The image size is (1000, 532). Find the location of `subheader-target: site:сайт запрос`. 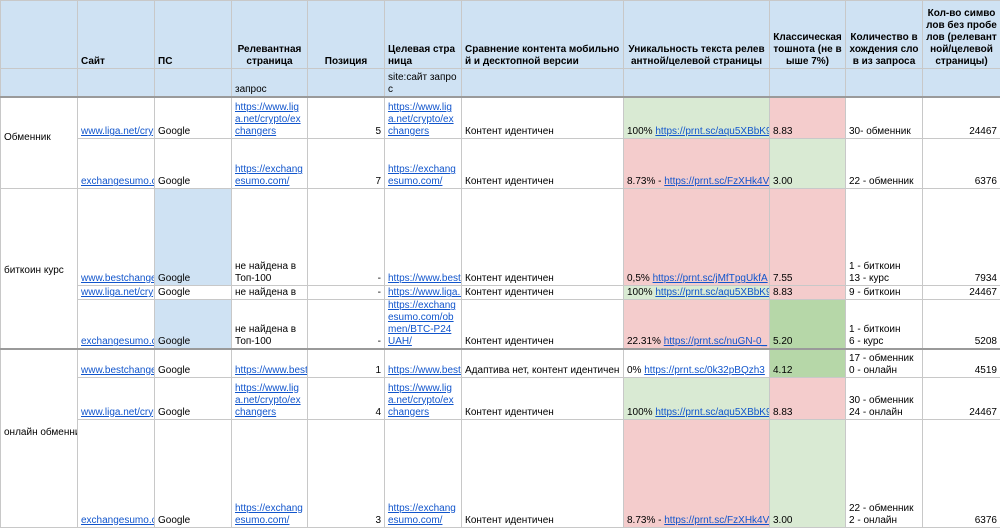

subheader-target: site:сайт запрос is located at coordinates (423, 82).